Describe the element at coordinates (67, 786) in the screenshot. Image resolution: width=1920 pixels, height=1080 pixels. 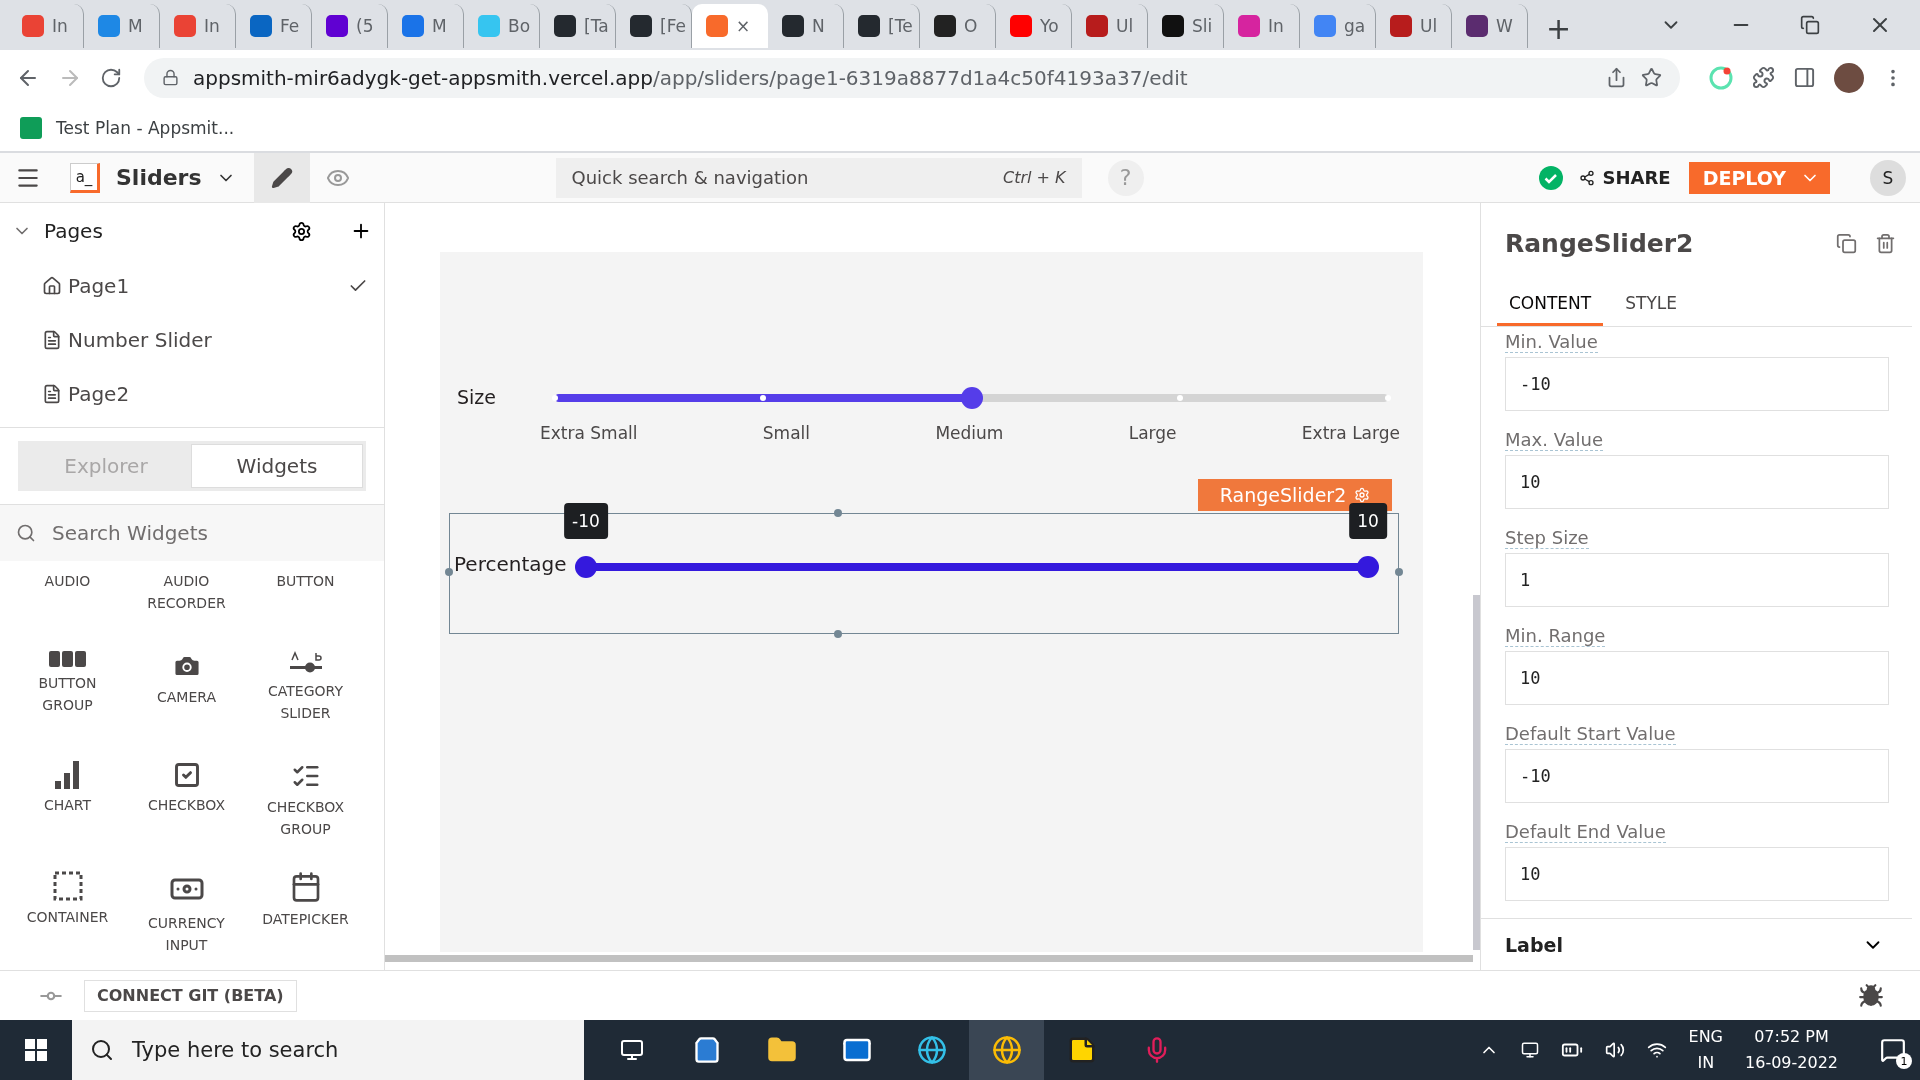
I see `widget-card: CHART` at that location.